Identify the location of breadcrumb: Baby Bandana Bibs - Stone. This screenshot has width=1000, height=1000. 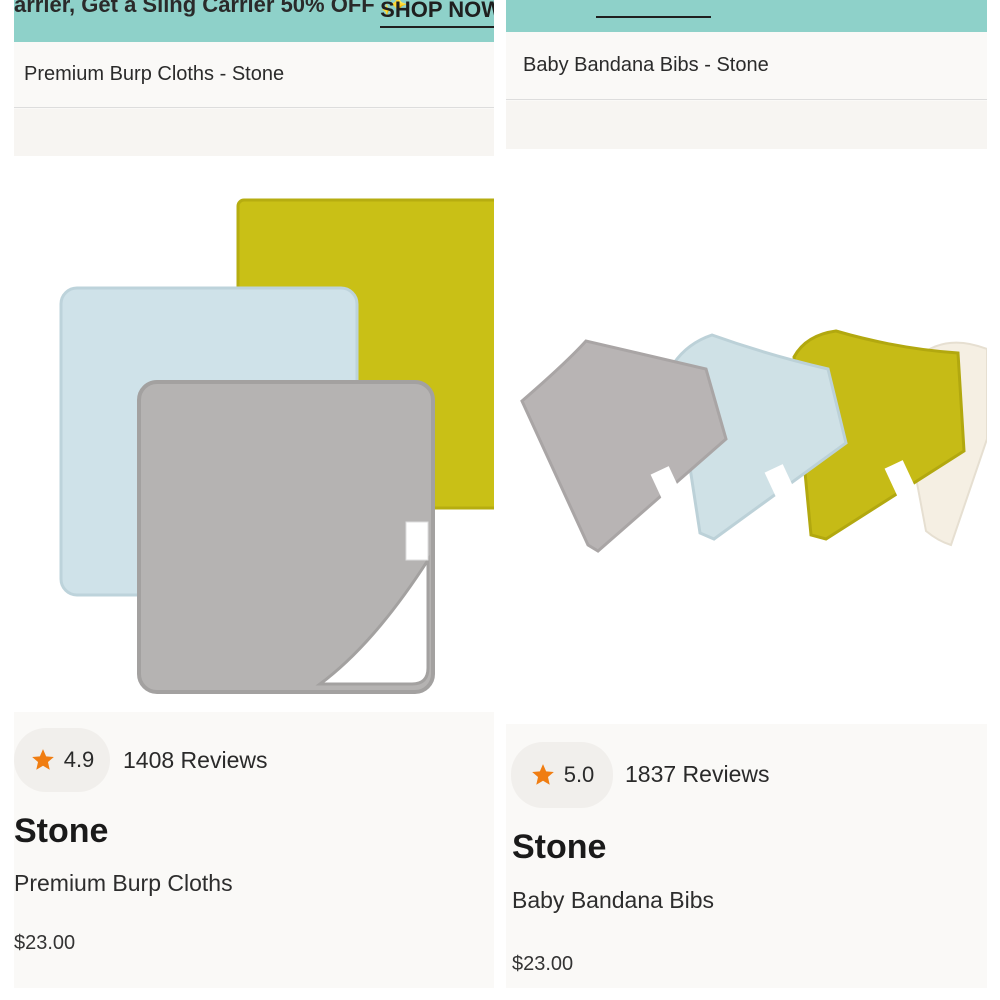
(746, 66).